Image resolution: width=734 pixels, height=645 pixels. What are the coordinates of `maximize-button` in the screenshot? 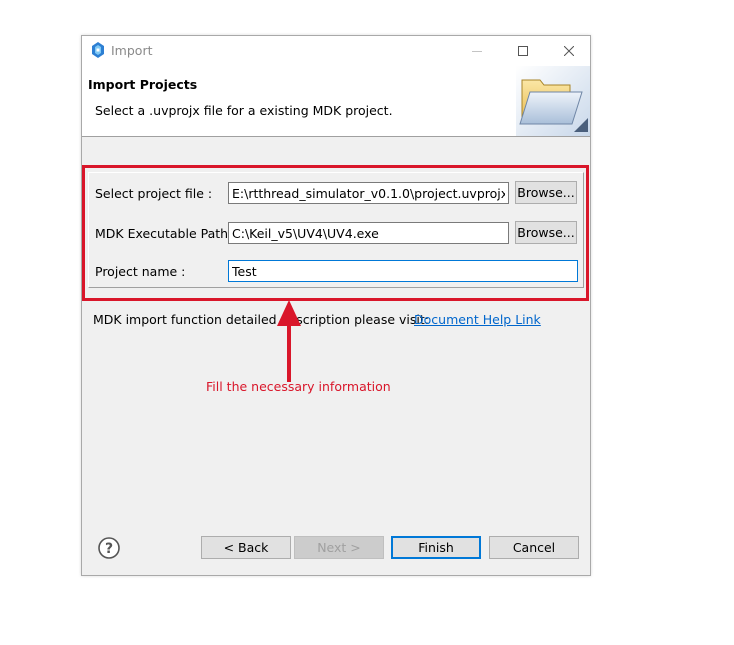 It's located at (523, 51).